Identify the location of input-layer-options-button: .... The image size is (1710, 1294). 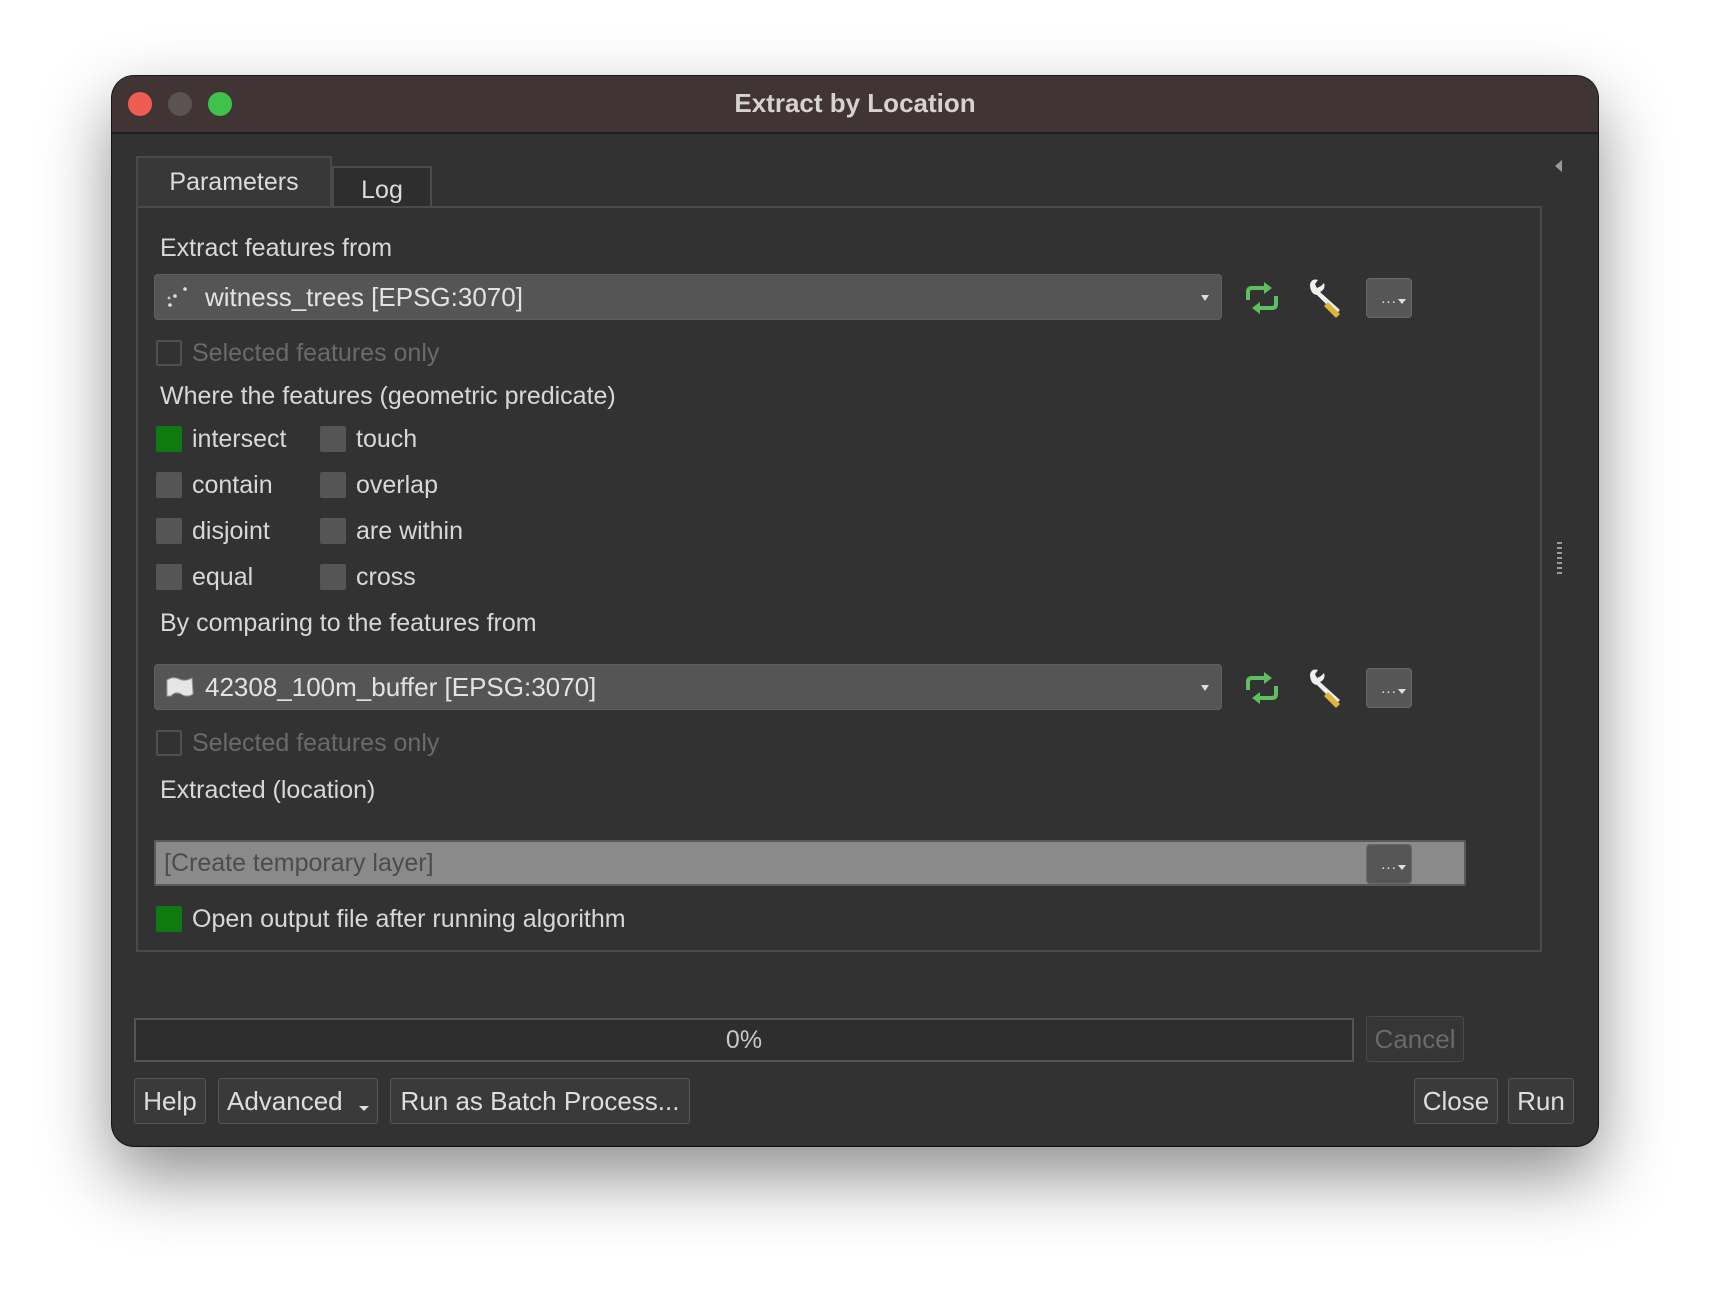
(1389, 298).